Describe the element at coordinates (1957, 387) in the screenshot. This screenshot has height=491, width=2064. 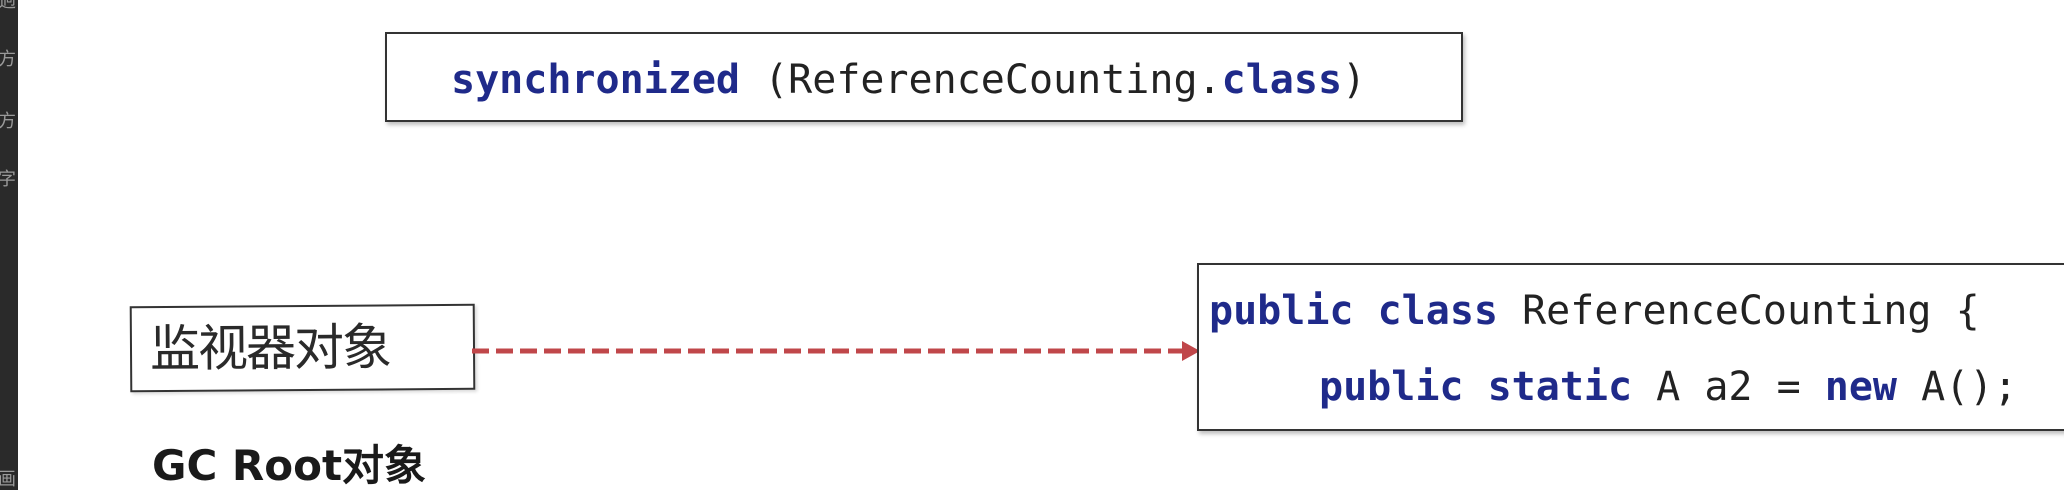
I see `constructor-call: A();` at that location.